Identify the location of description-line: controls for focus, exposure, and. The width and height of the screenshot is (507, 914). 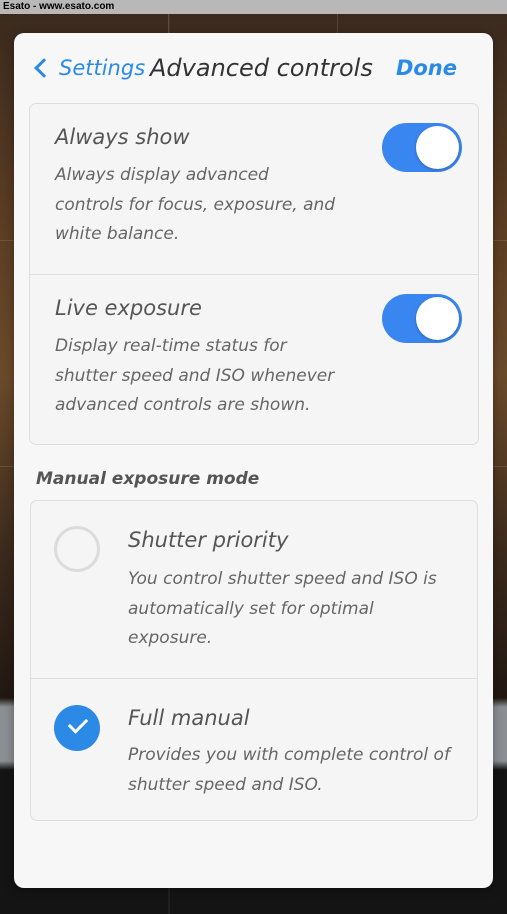
(195, 204).